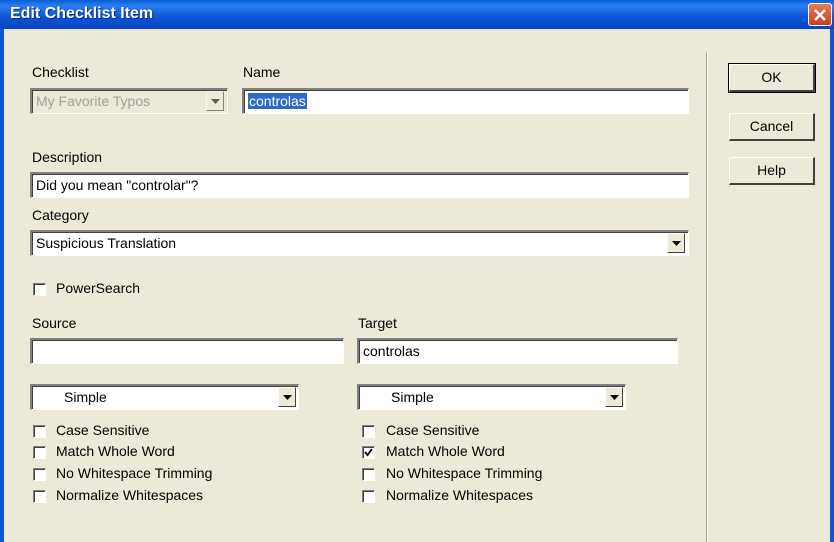 The width and height of the screenshot is (834, 542). I want to click on category-label: Category, so click(60, 215).